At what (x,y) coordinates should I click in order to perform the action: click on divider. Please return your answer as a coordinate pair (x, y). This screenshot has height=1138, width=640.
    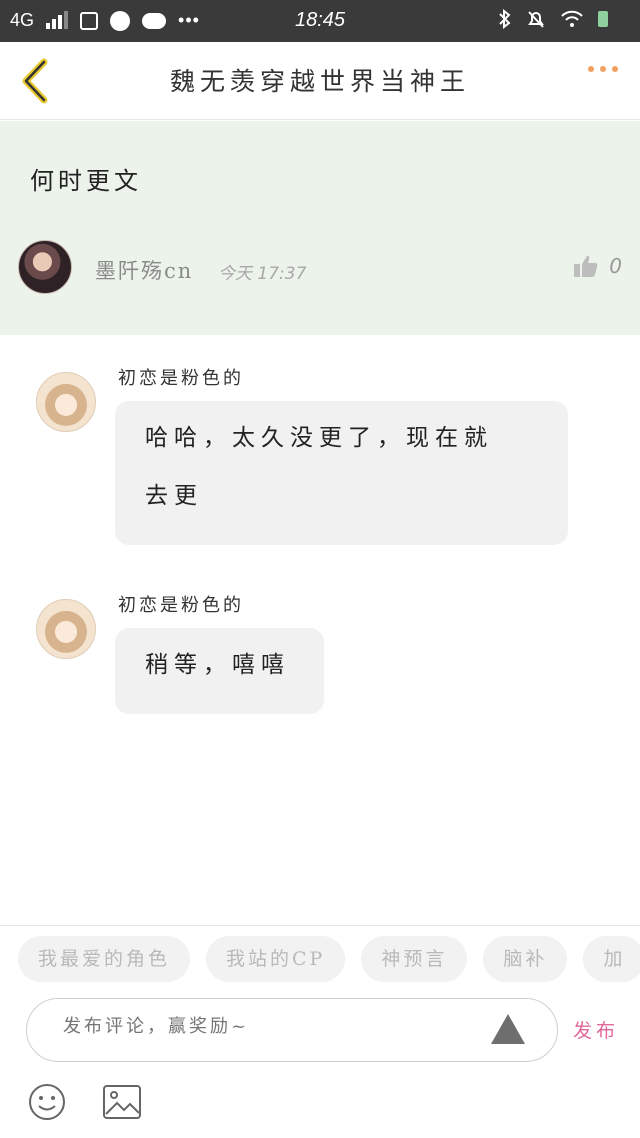
    Looking at the image, I should click on (320, 925).